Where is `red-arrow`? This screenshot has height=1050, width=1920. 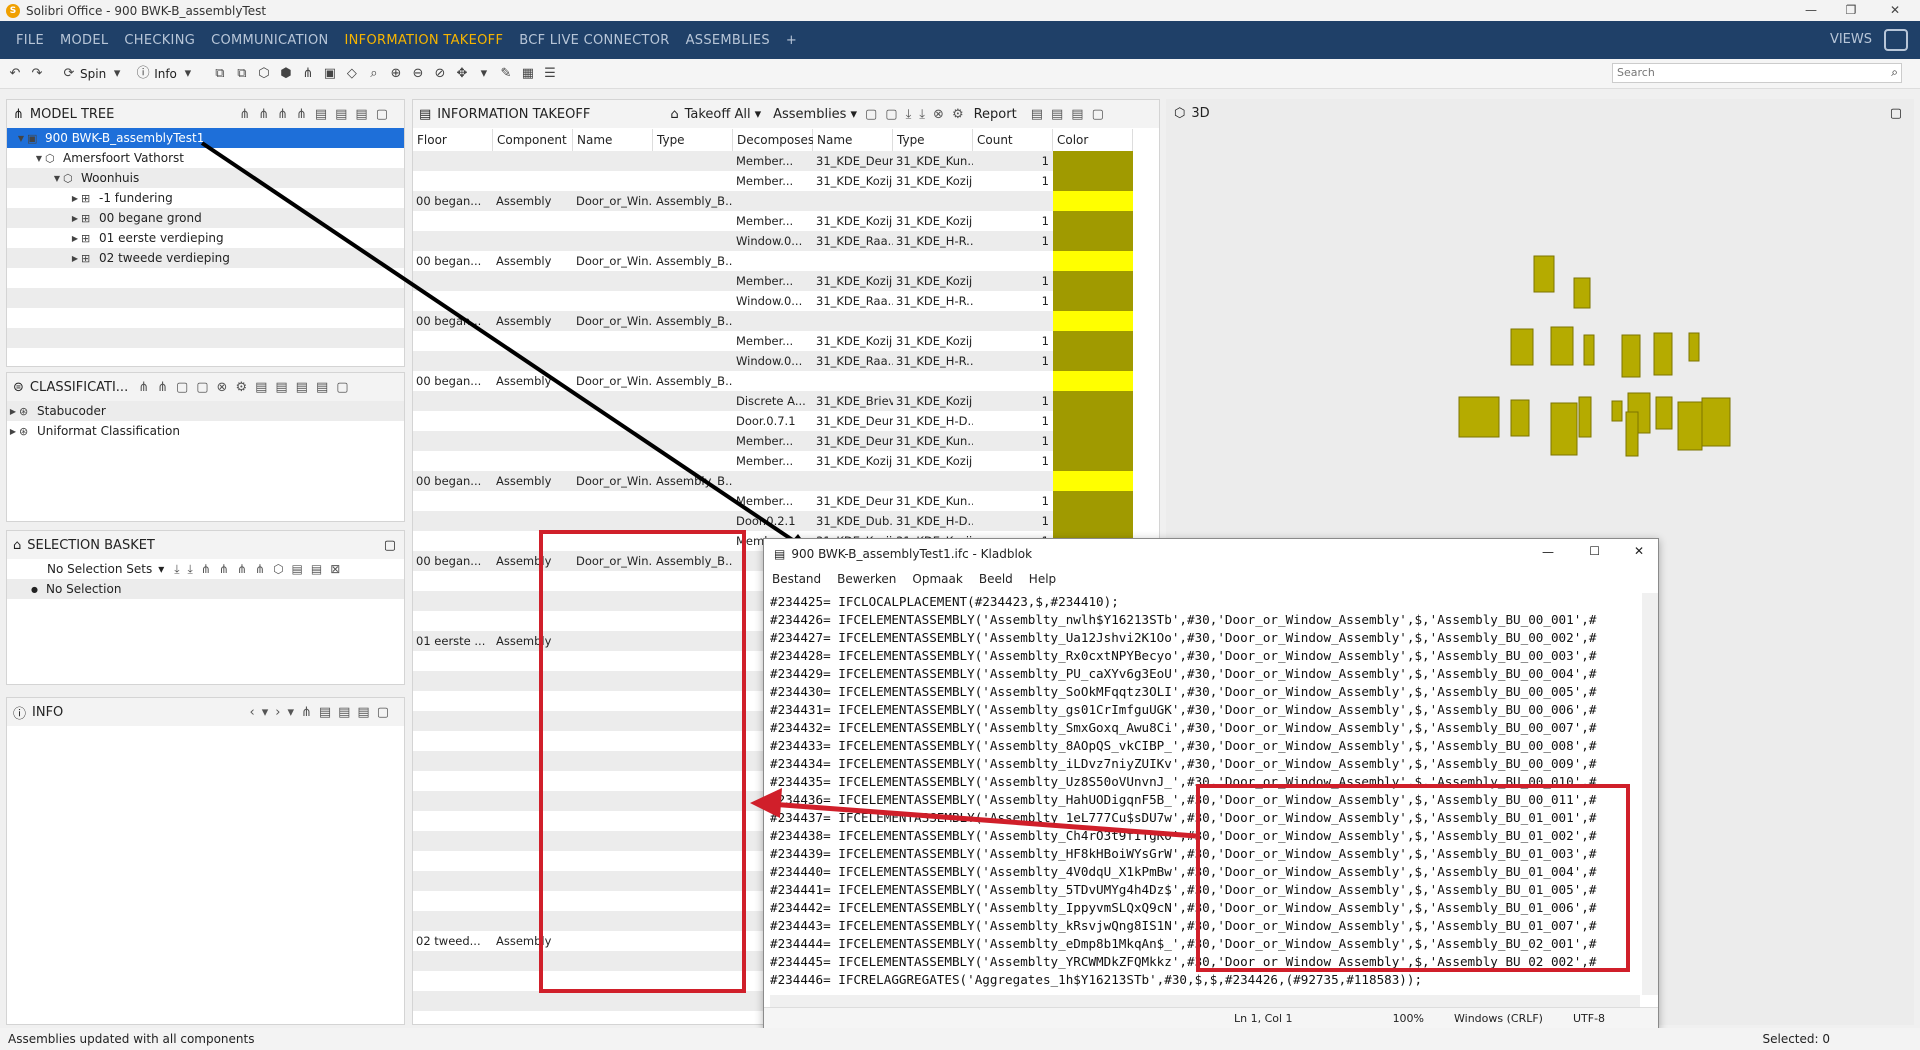
red-arrow is located at coordinates (973, 813).